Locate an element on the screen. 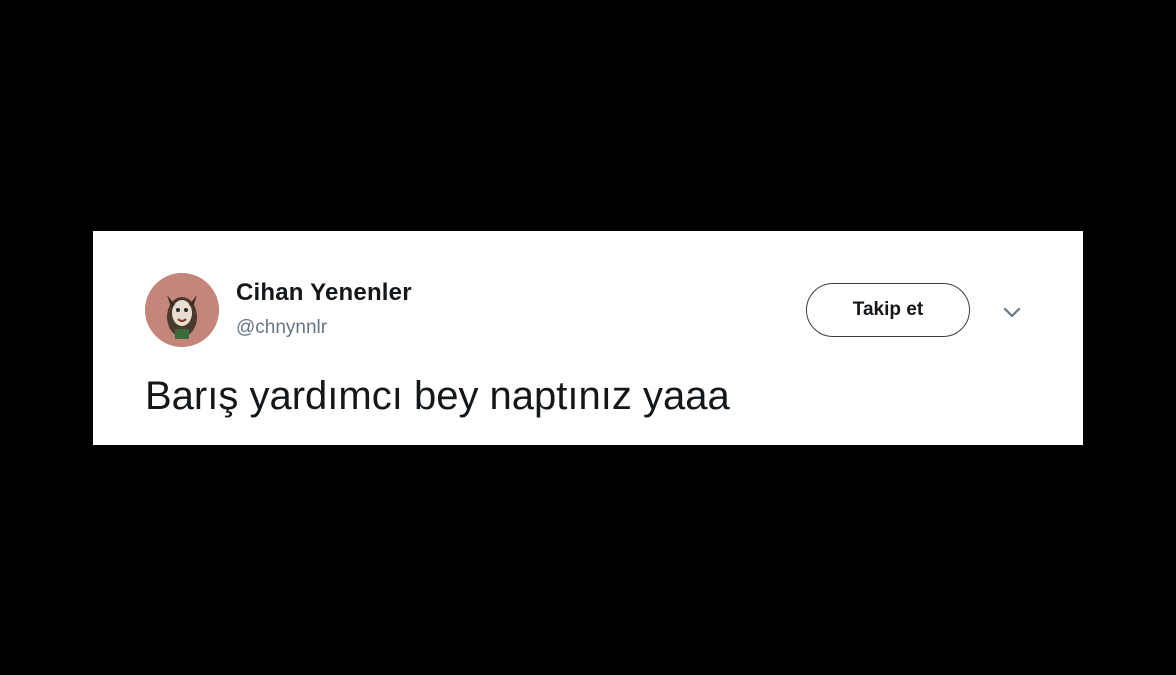 The height and width of the screenshot is (675, 1176). chevron-down-icon is located at coordinates (1012, 312).